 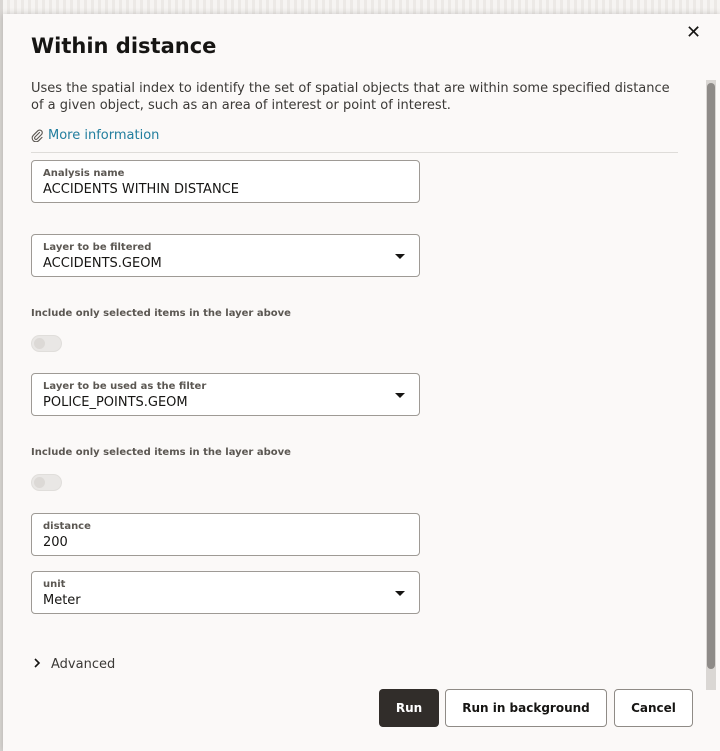 What do you see at coordinates (360, 7) in the screenshot?
I see `backdrop` at bounding box center [360, 7].